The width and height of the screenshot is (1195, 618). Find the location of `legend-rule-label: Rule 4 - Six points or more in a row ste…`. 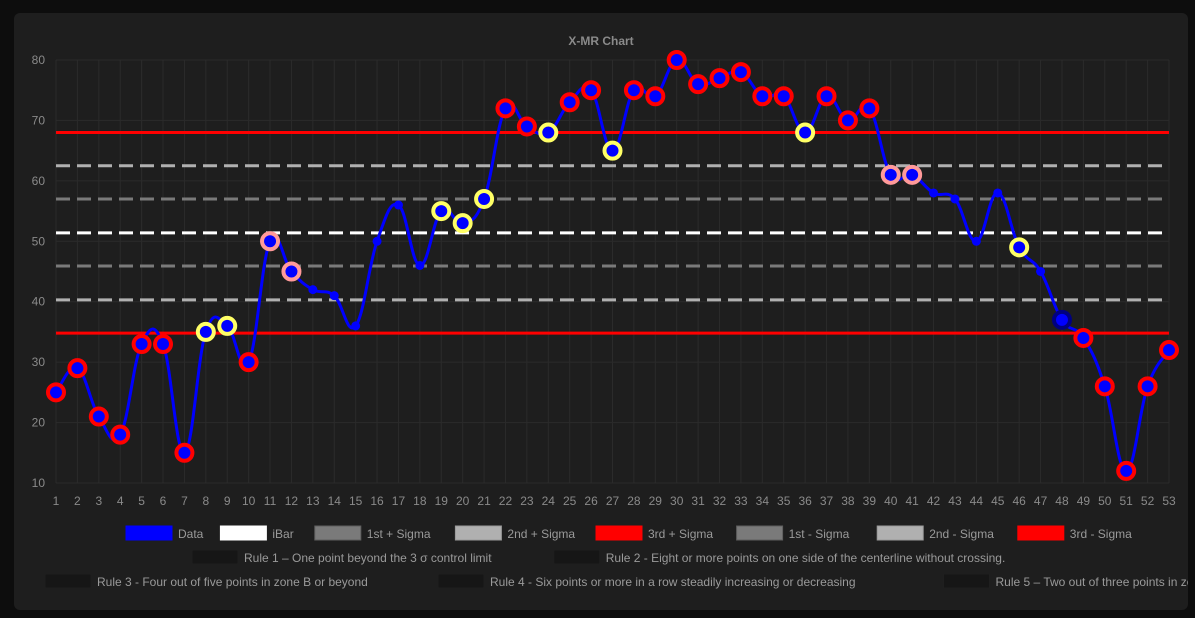

legend-rule-label: Rule 4 - Six points or more in a row ste… is located at coordinates (673, 582).